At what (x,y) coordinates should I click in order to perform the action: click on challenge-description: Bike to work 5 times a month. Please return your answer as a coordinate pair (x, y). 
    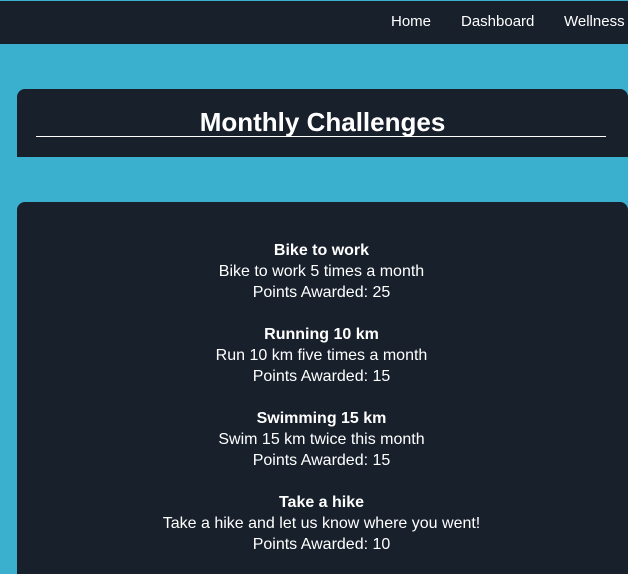
    Looking at the image, I should click on (321, 271).